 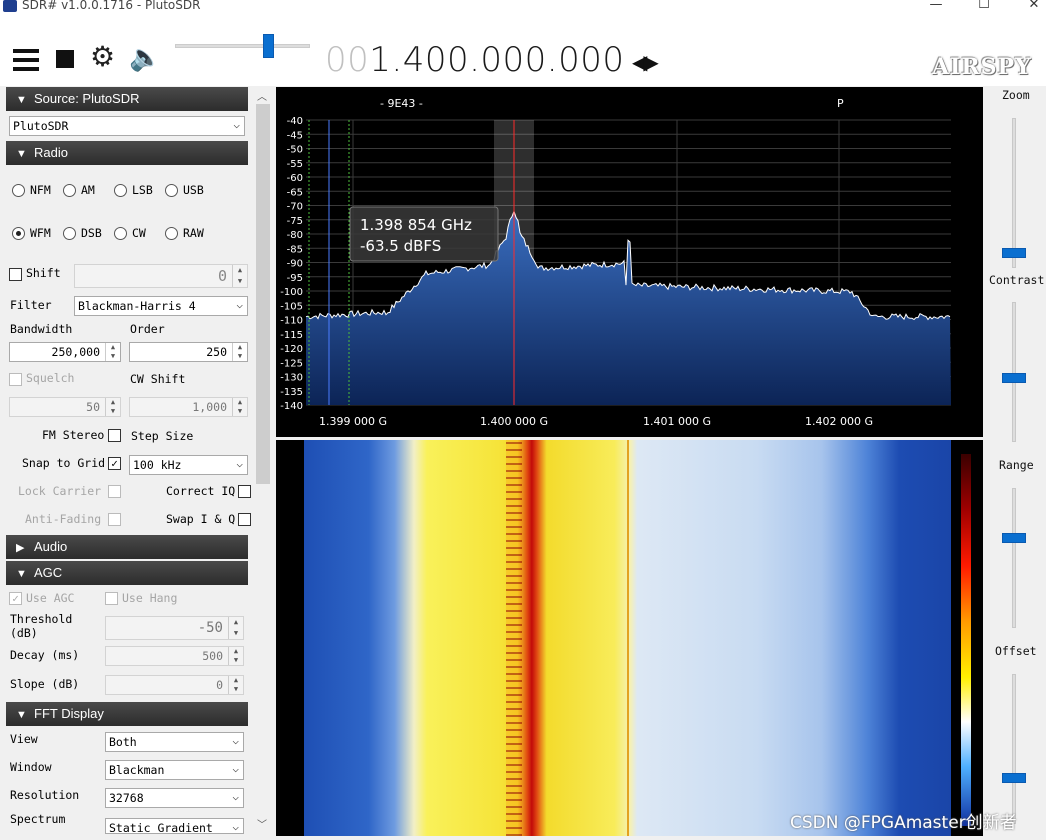 I want to click on title-bar: SDR# v1.0.0.1716 - PlutoSDR — ☐ ✕, so click(x=523, y=7).